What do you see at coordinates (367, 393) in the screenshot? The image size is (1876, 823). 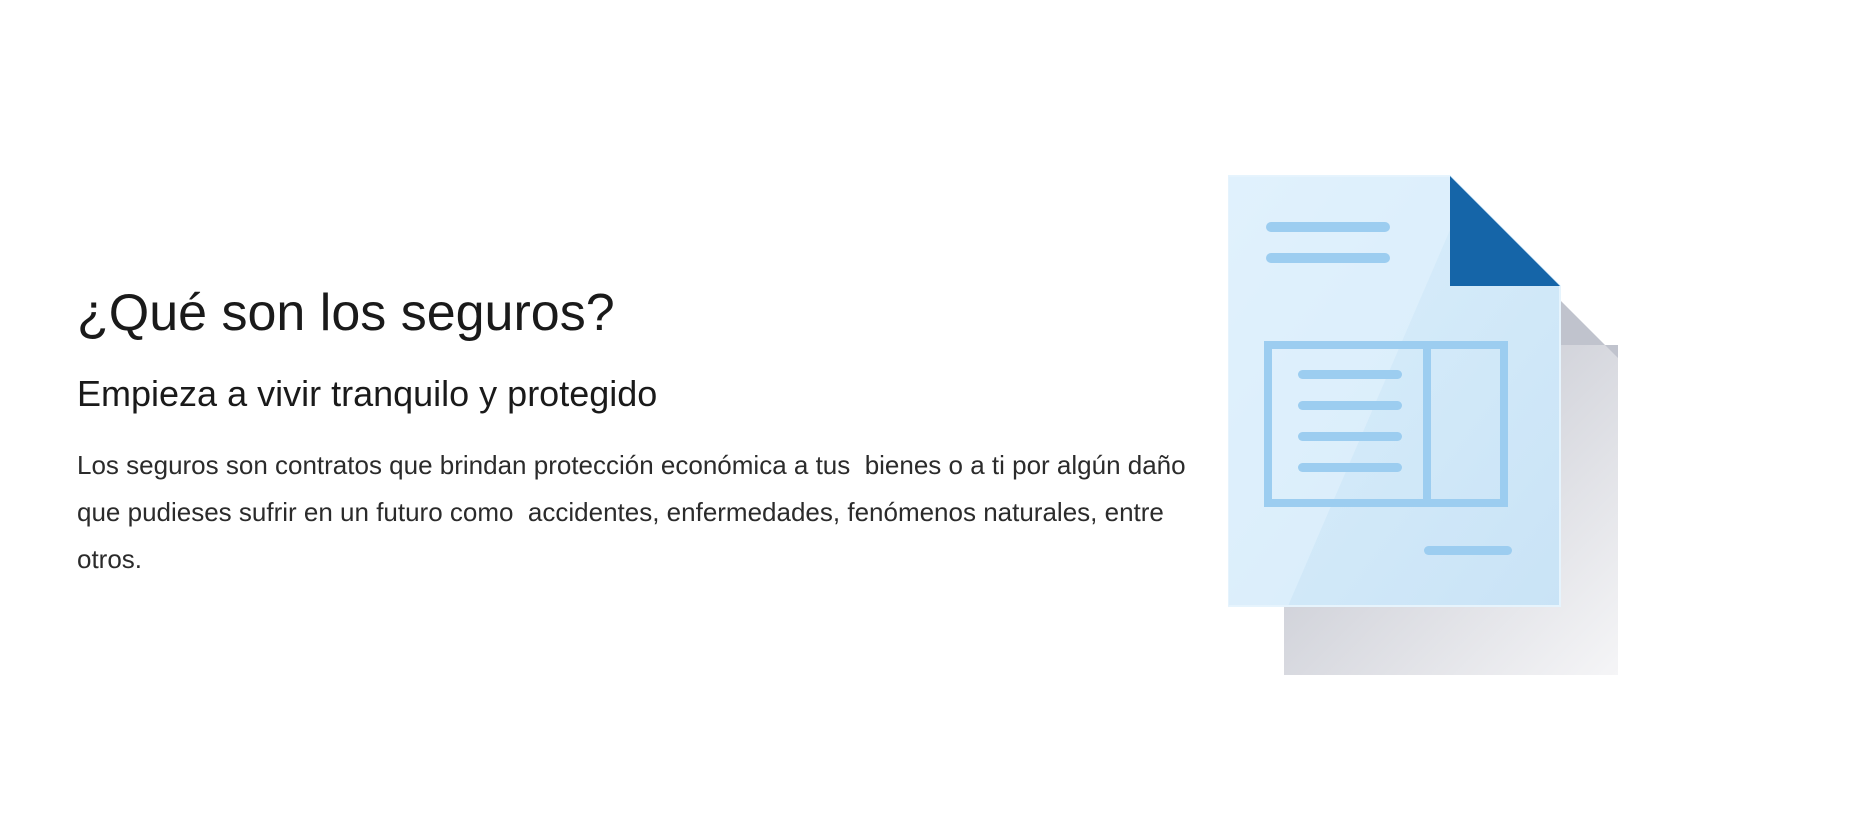 I see `section-subtitle: Empieza a vivir tranquilo y protegido` at bounding box center [367, 393].